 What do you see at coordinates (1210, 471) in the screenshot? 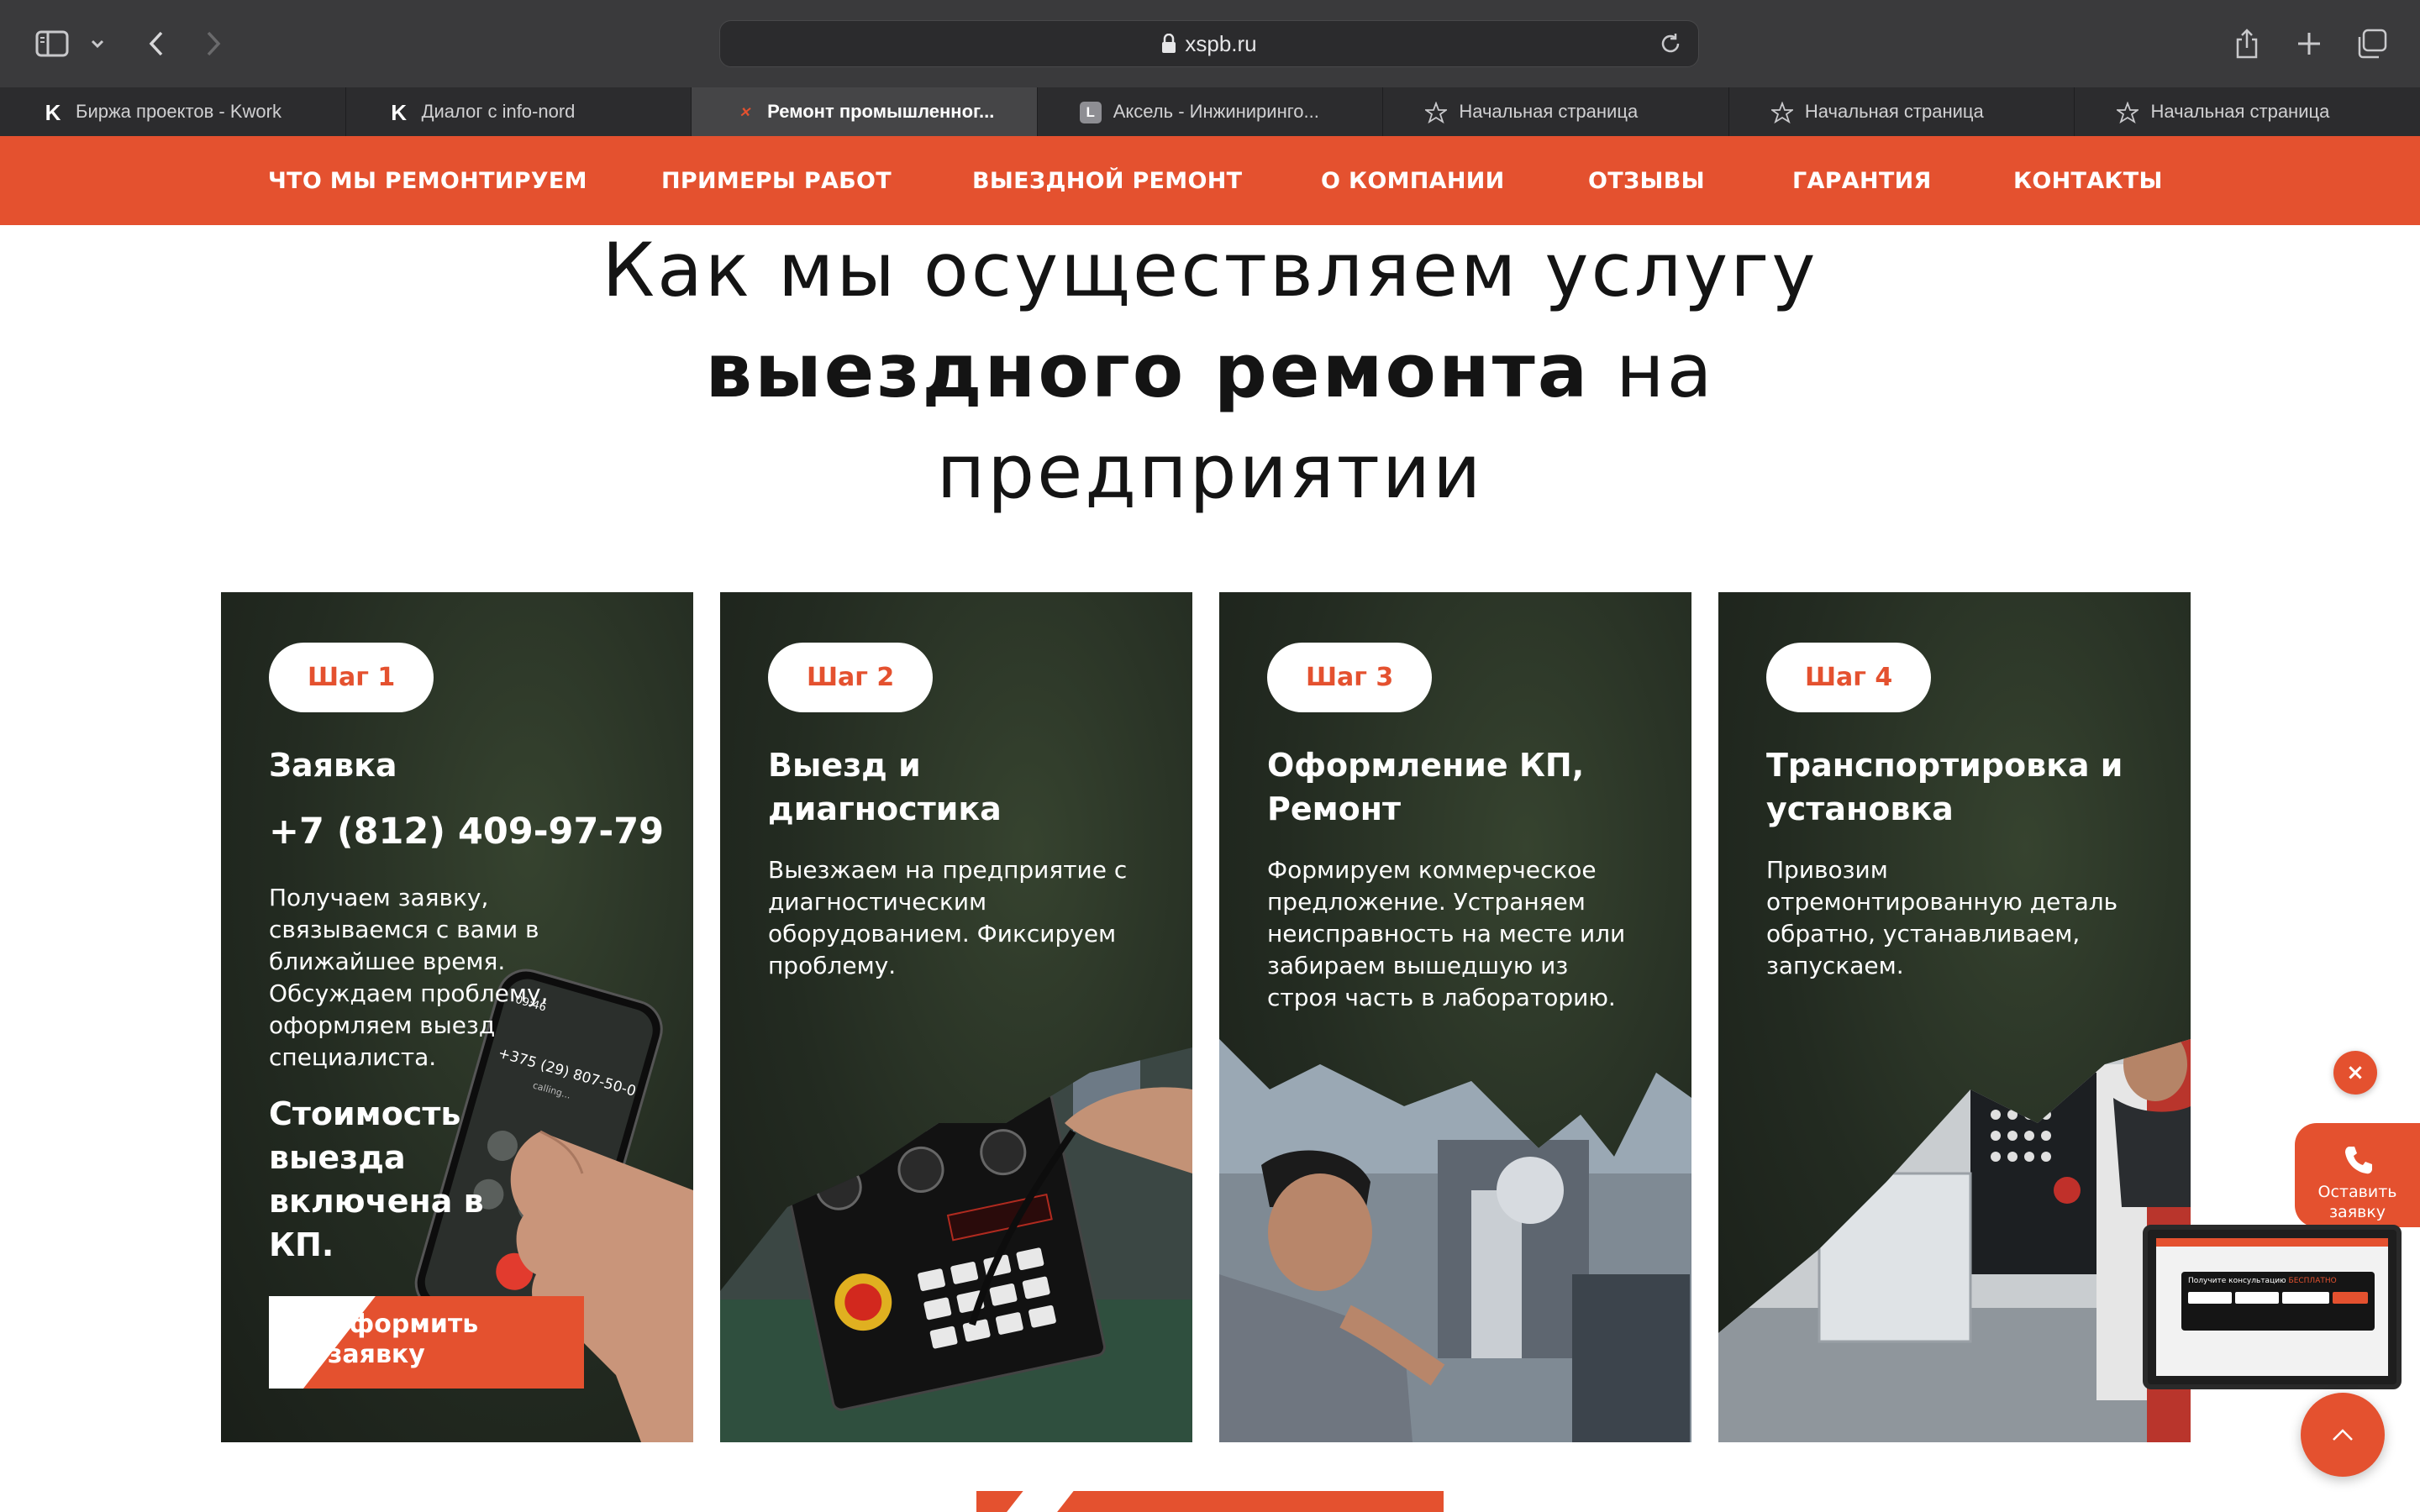
I see `heading-line-3: предприятии` at bounding box center [1210, 471].